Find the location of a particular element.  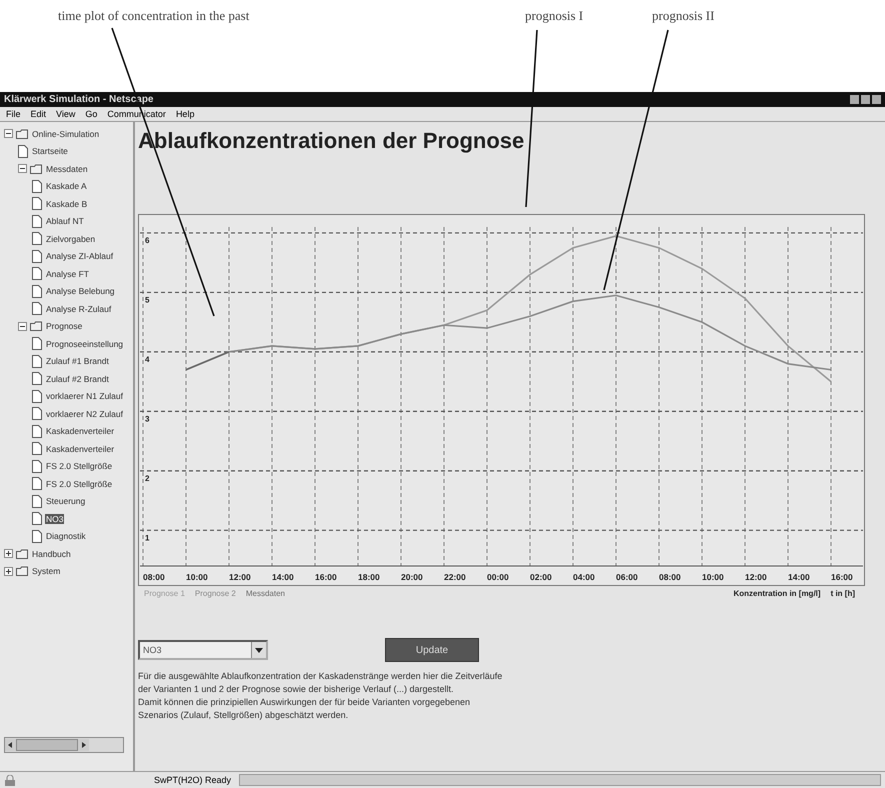

x-tick-label: 06:00 is located at coordinates (627, 577).